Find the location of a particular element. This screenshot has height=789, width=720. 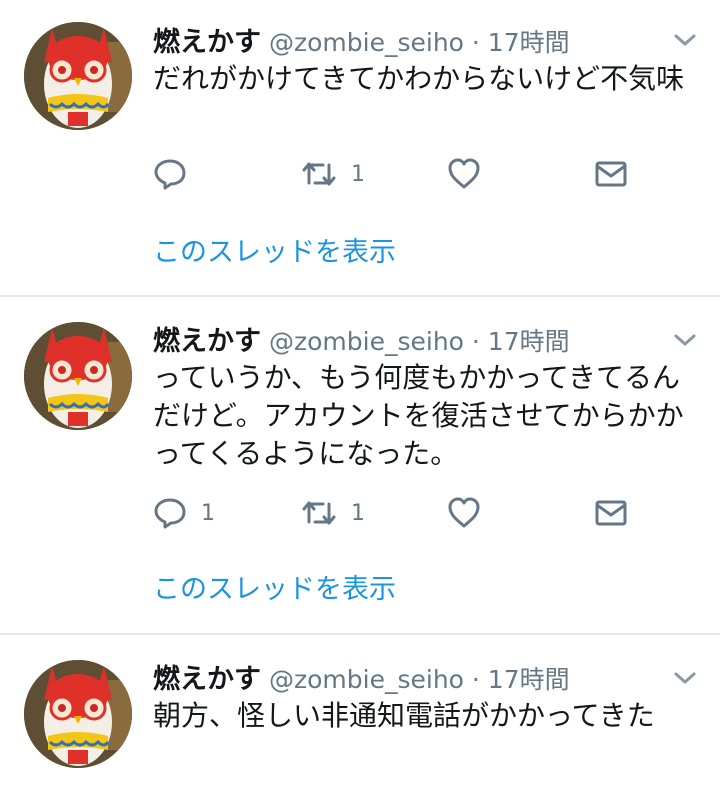

reply-count: 1 is located at coordinates (208, 513).